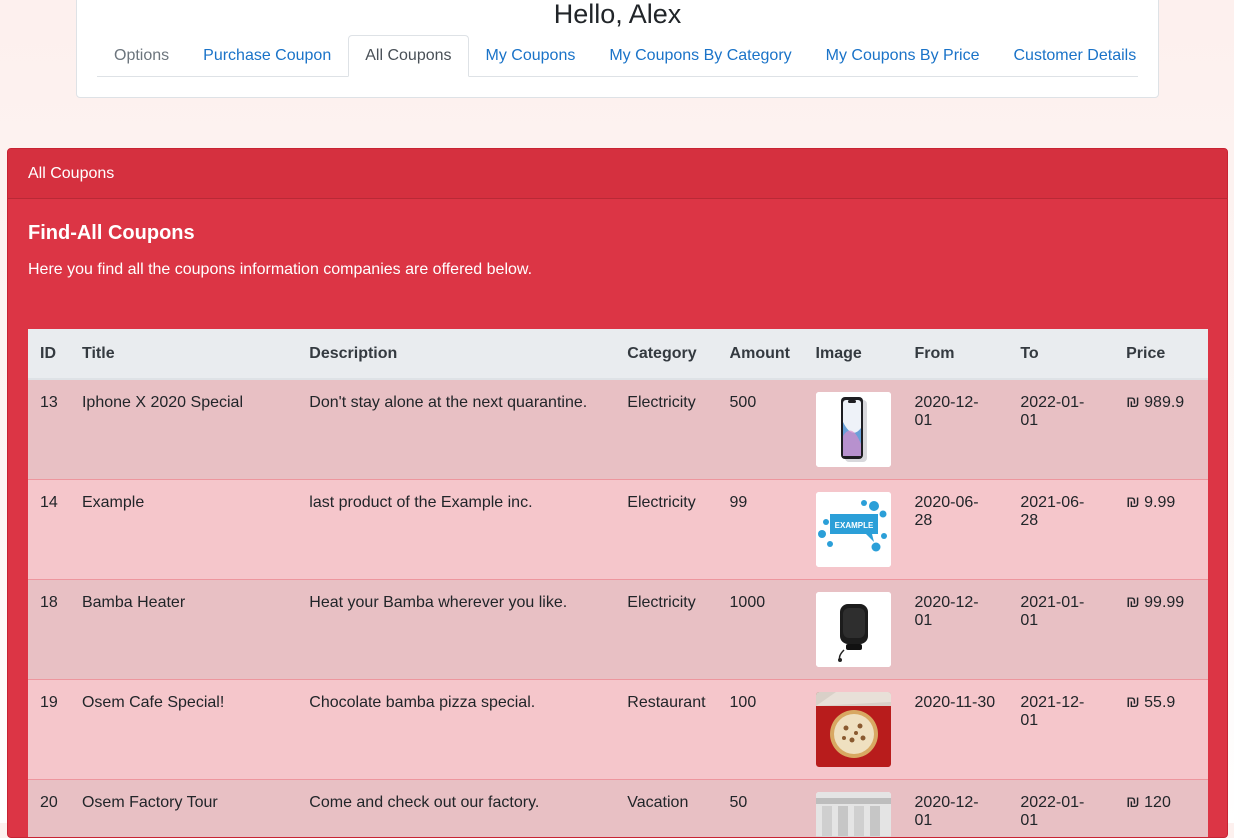  What do you see at coordinates (456, 429) in the screenshot?
I see `cell-description: Don't stay alone at the next quarantine.` at bounding box center [456, 429].